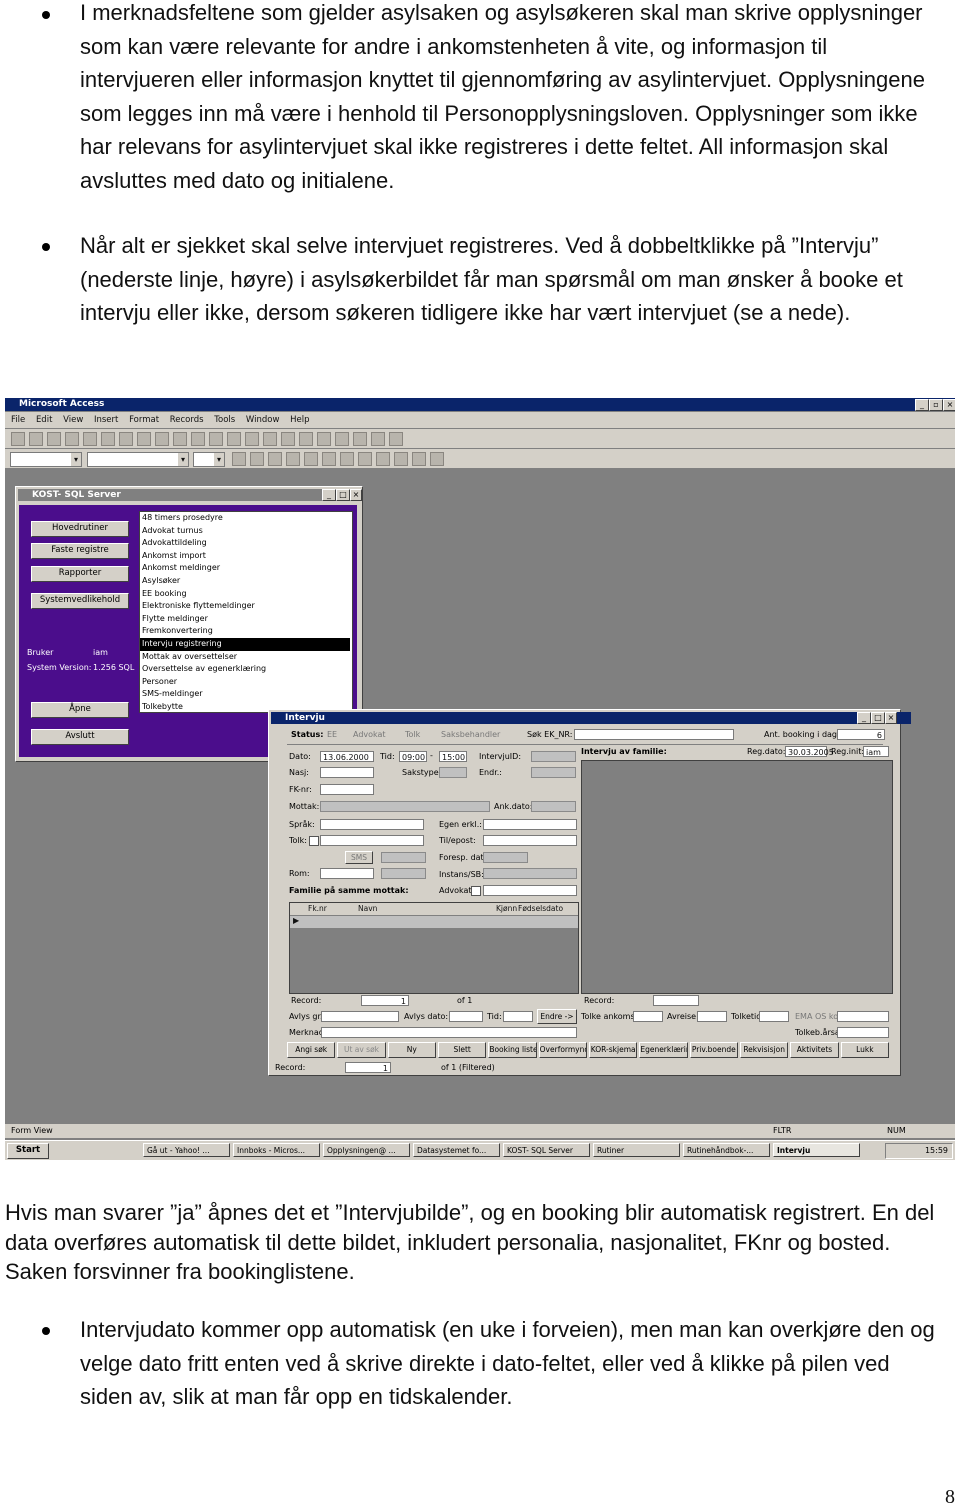 This screenshot has height=1509, width=960. What do you see at coordinates (396, 439) in the screenshot?
I see `help-icon` at bounding box center [396, 439].